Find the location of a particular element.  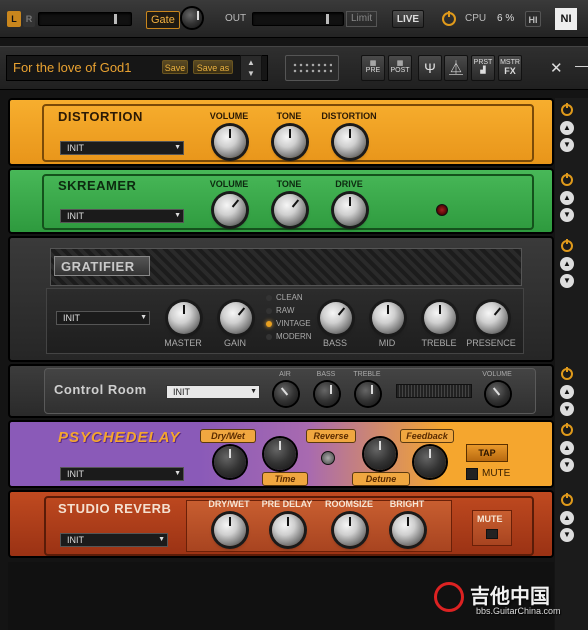

minimize-icon: — is located at coordinates (581, 65).